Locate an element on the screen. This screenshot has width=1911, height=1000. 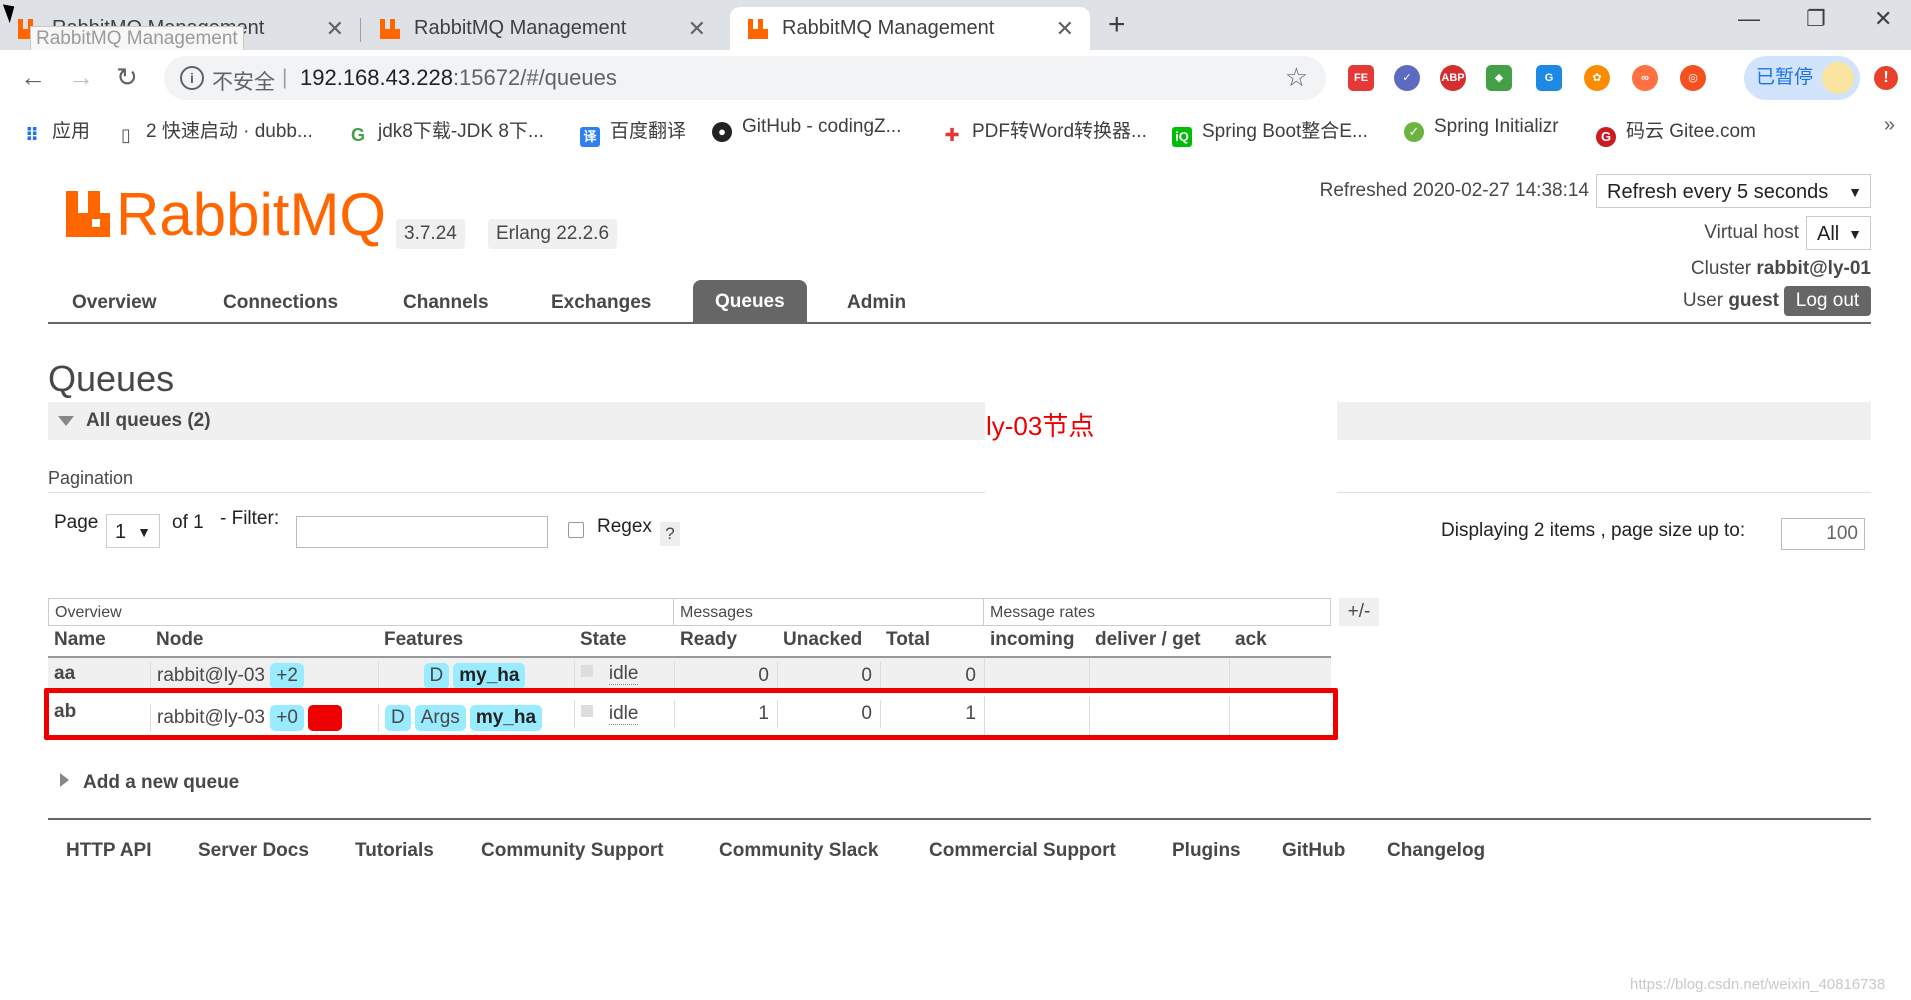
col-features: Features is located at coordinates (476, 640).